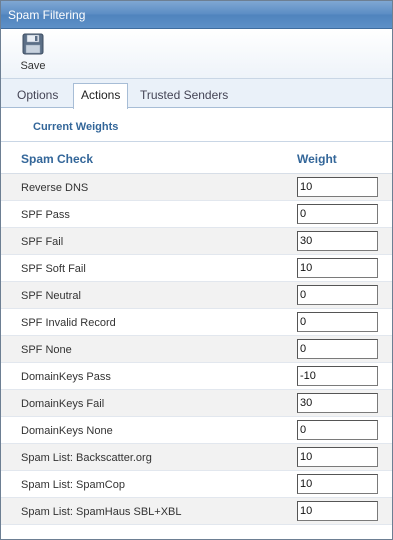  What do you see at coordinates (42, 242) in the screenshot?
I see `spam-check-name: SPF Fail` at bounding box center [42, 242].